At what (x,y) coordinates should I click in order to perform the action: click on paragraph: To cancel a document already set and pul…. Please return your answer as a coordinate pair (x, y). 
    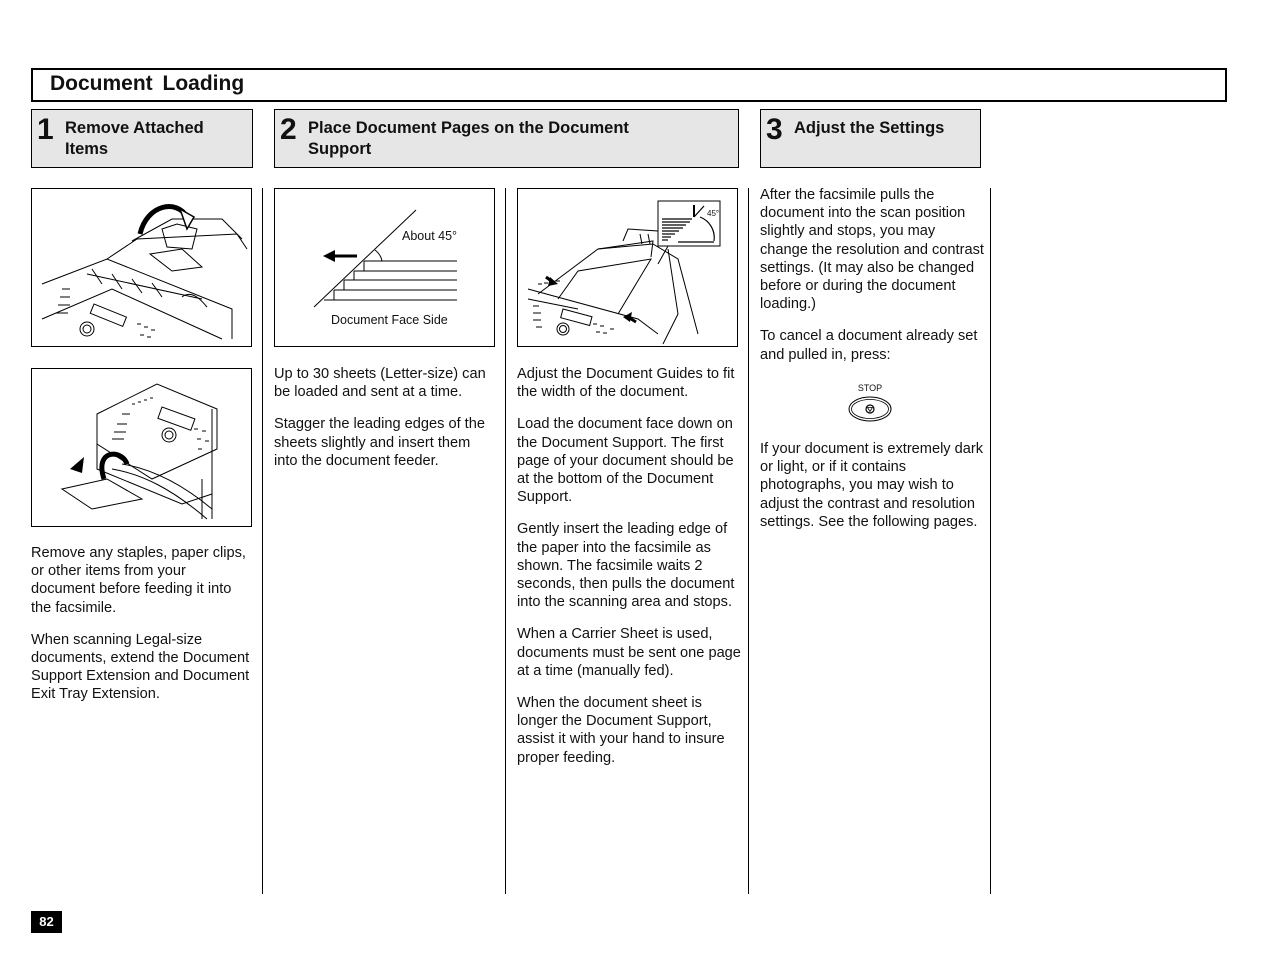
    Looking at the image, I should click on (869, 345).